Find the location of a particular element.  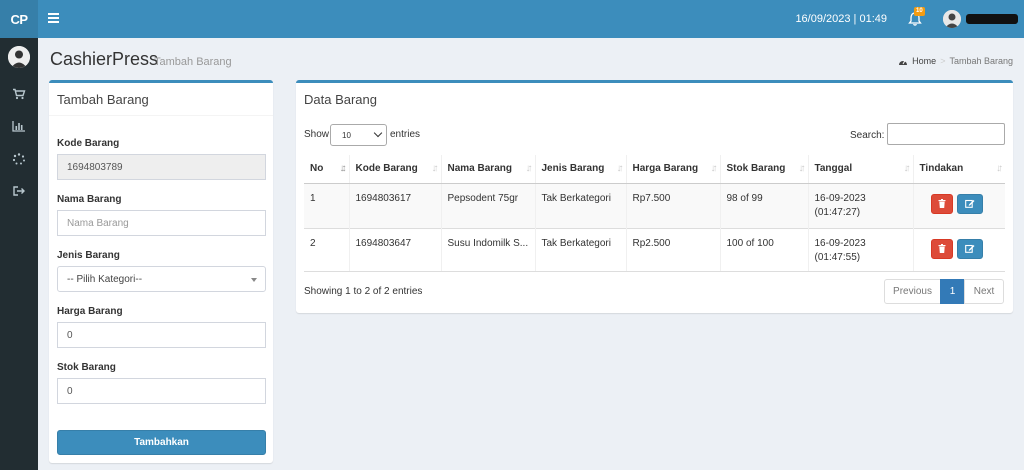

chevron-down-icon is located at coordinates (378, 133).